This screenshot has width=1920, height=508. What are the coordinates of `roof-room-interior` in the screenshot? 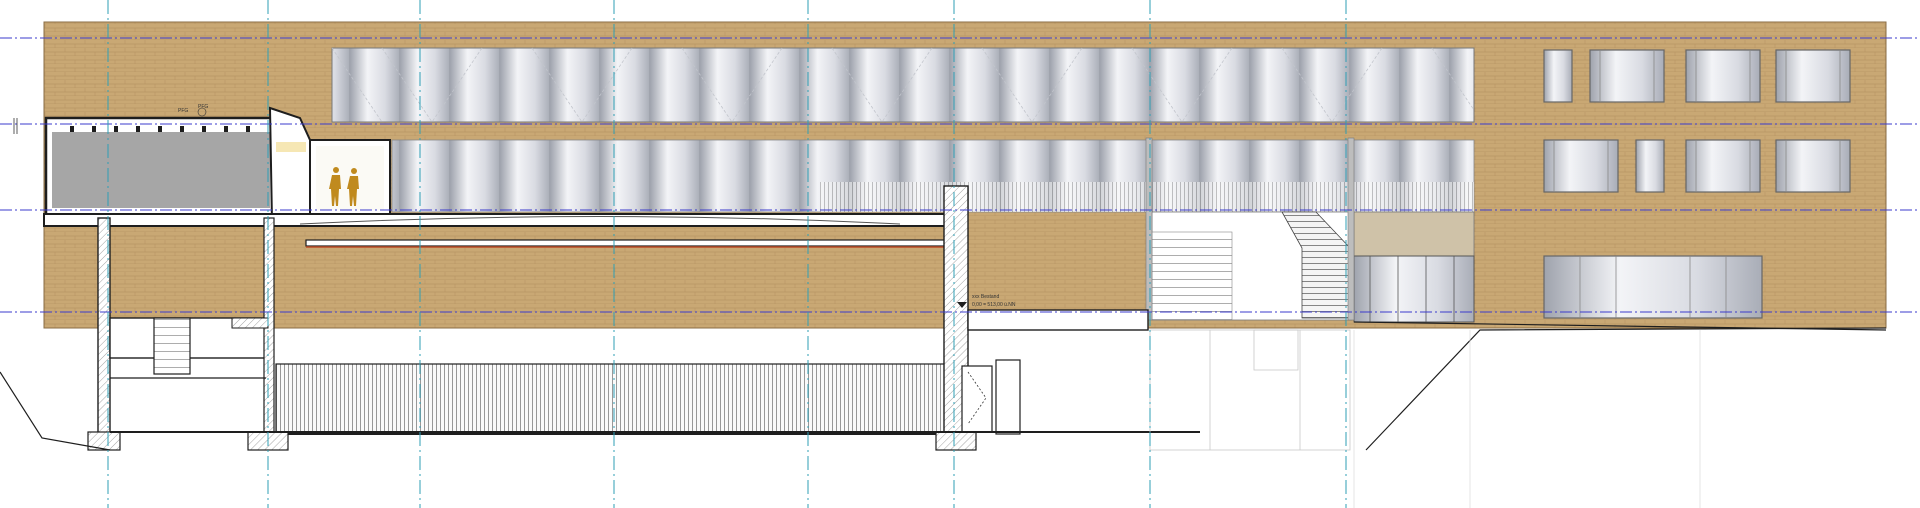 It's located at (161, 170).